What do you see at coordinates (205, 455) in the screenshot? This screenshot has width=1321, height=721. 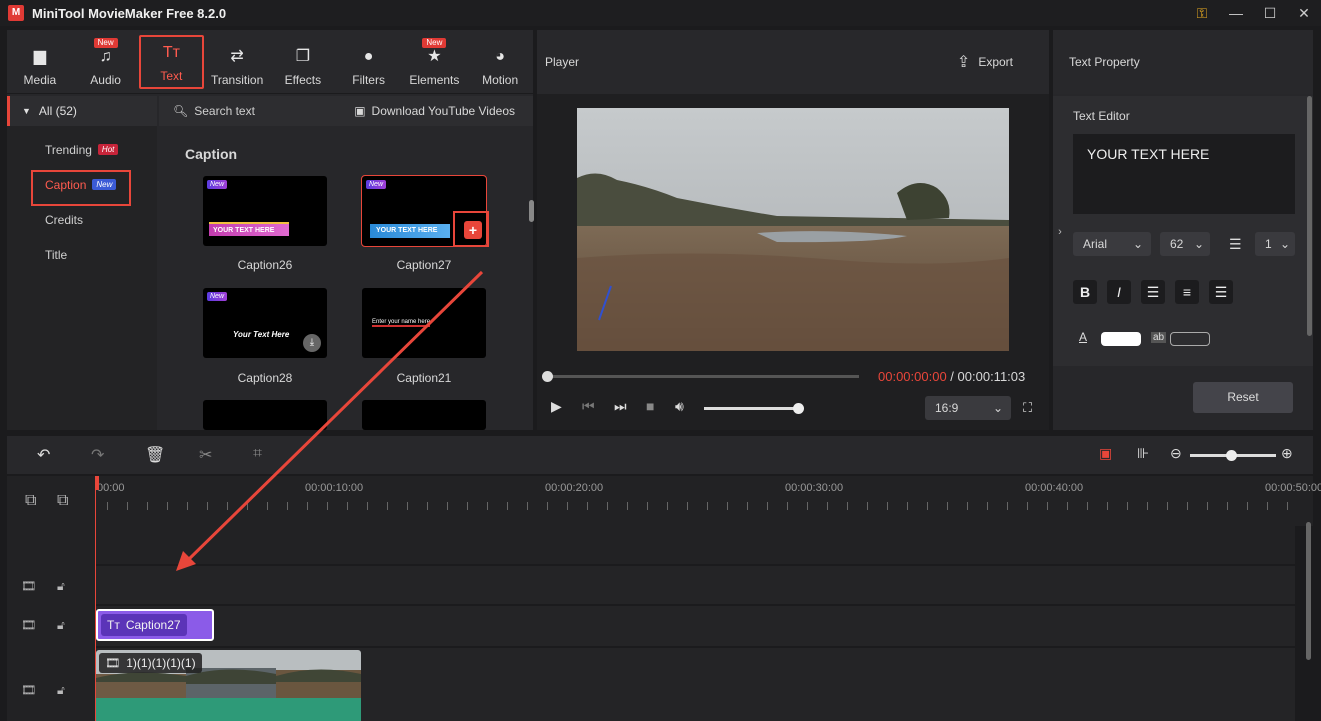 I see `split-icon: ✂` at bounding box center [205, 455].